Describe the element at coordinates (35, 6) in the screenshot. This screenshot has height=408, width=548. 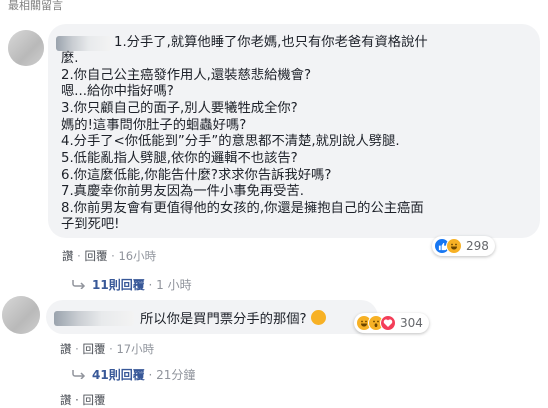
I see `section-header: 最相關留言` at that location.